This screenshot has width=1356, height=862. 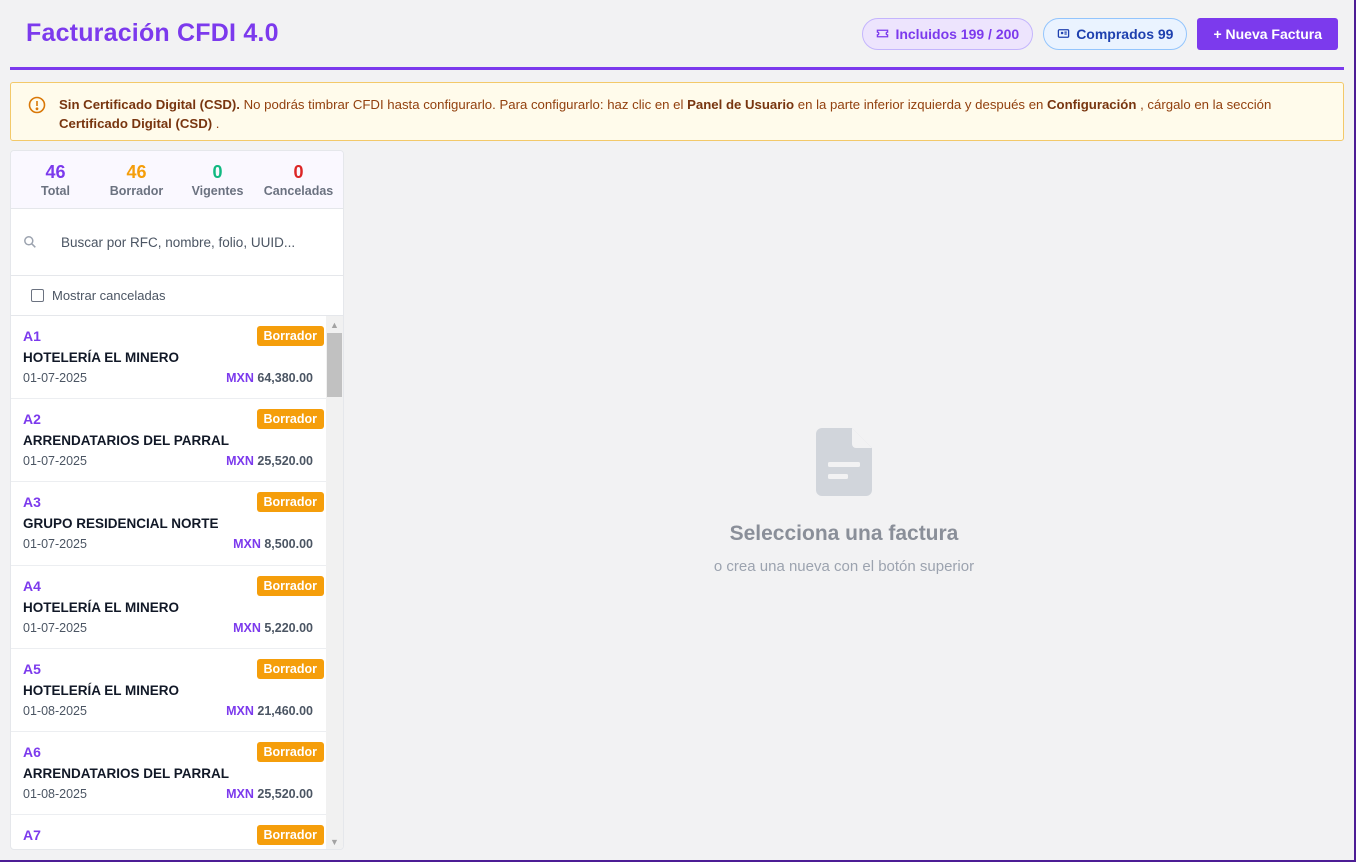 I want to click on stat-valid: 0 Vigentes, so click(x=218, y=179).